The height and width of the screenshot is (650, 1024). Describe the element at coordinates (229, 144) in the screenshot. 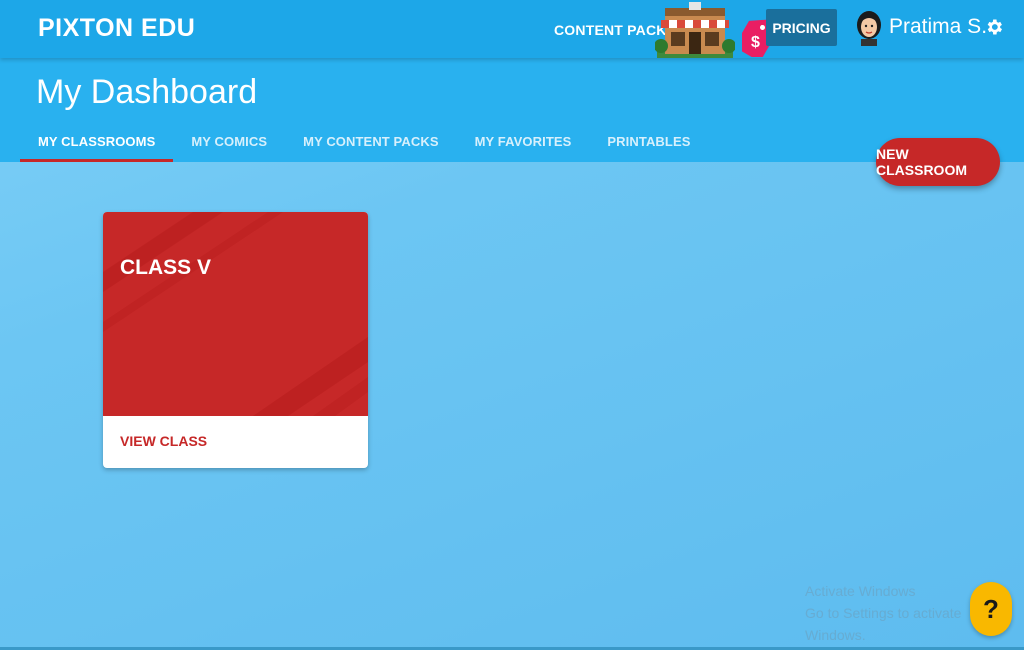

I see `tab-my-comics: MY COMICS` at that location.